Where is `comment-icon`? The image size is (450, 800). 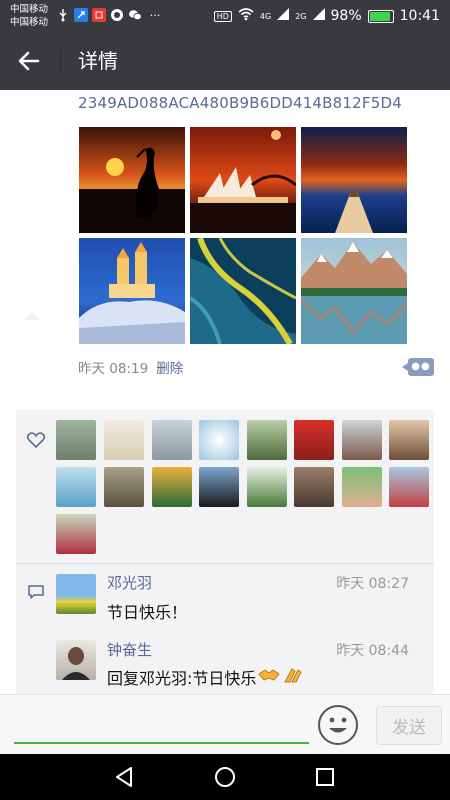 comment-icon is located at coordinates (36, 594).